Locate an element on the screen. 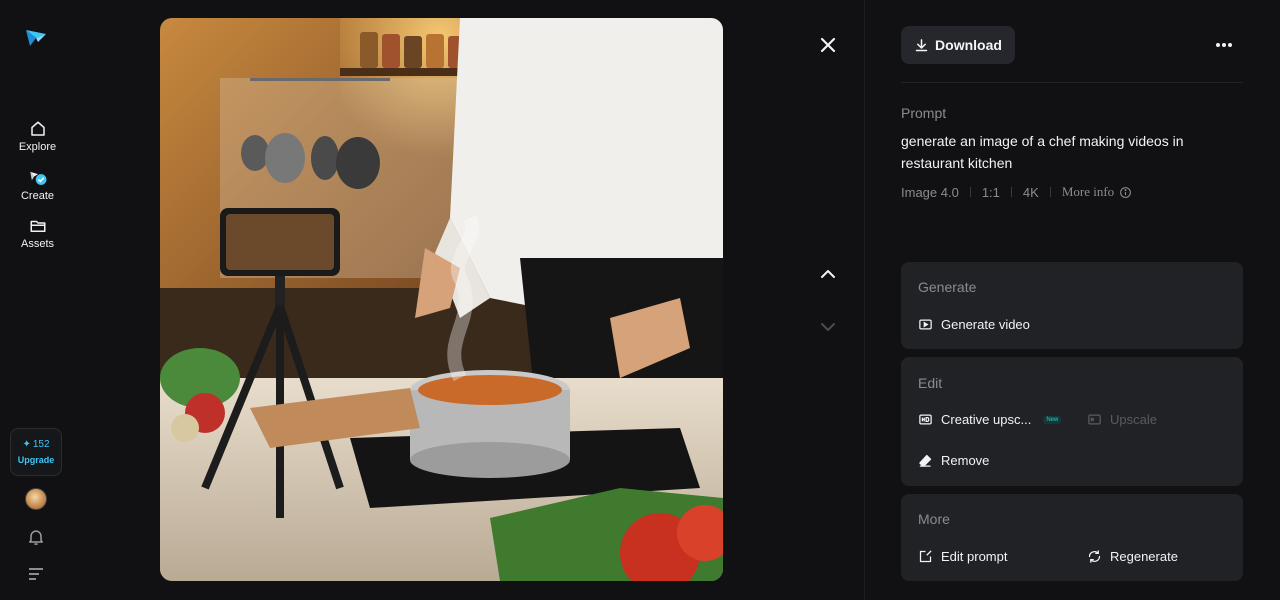 Image resolution: width=1280 pixels, height=600 pixels. avatar is located at coordinates (36, 499).